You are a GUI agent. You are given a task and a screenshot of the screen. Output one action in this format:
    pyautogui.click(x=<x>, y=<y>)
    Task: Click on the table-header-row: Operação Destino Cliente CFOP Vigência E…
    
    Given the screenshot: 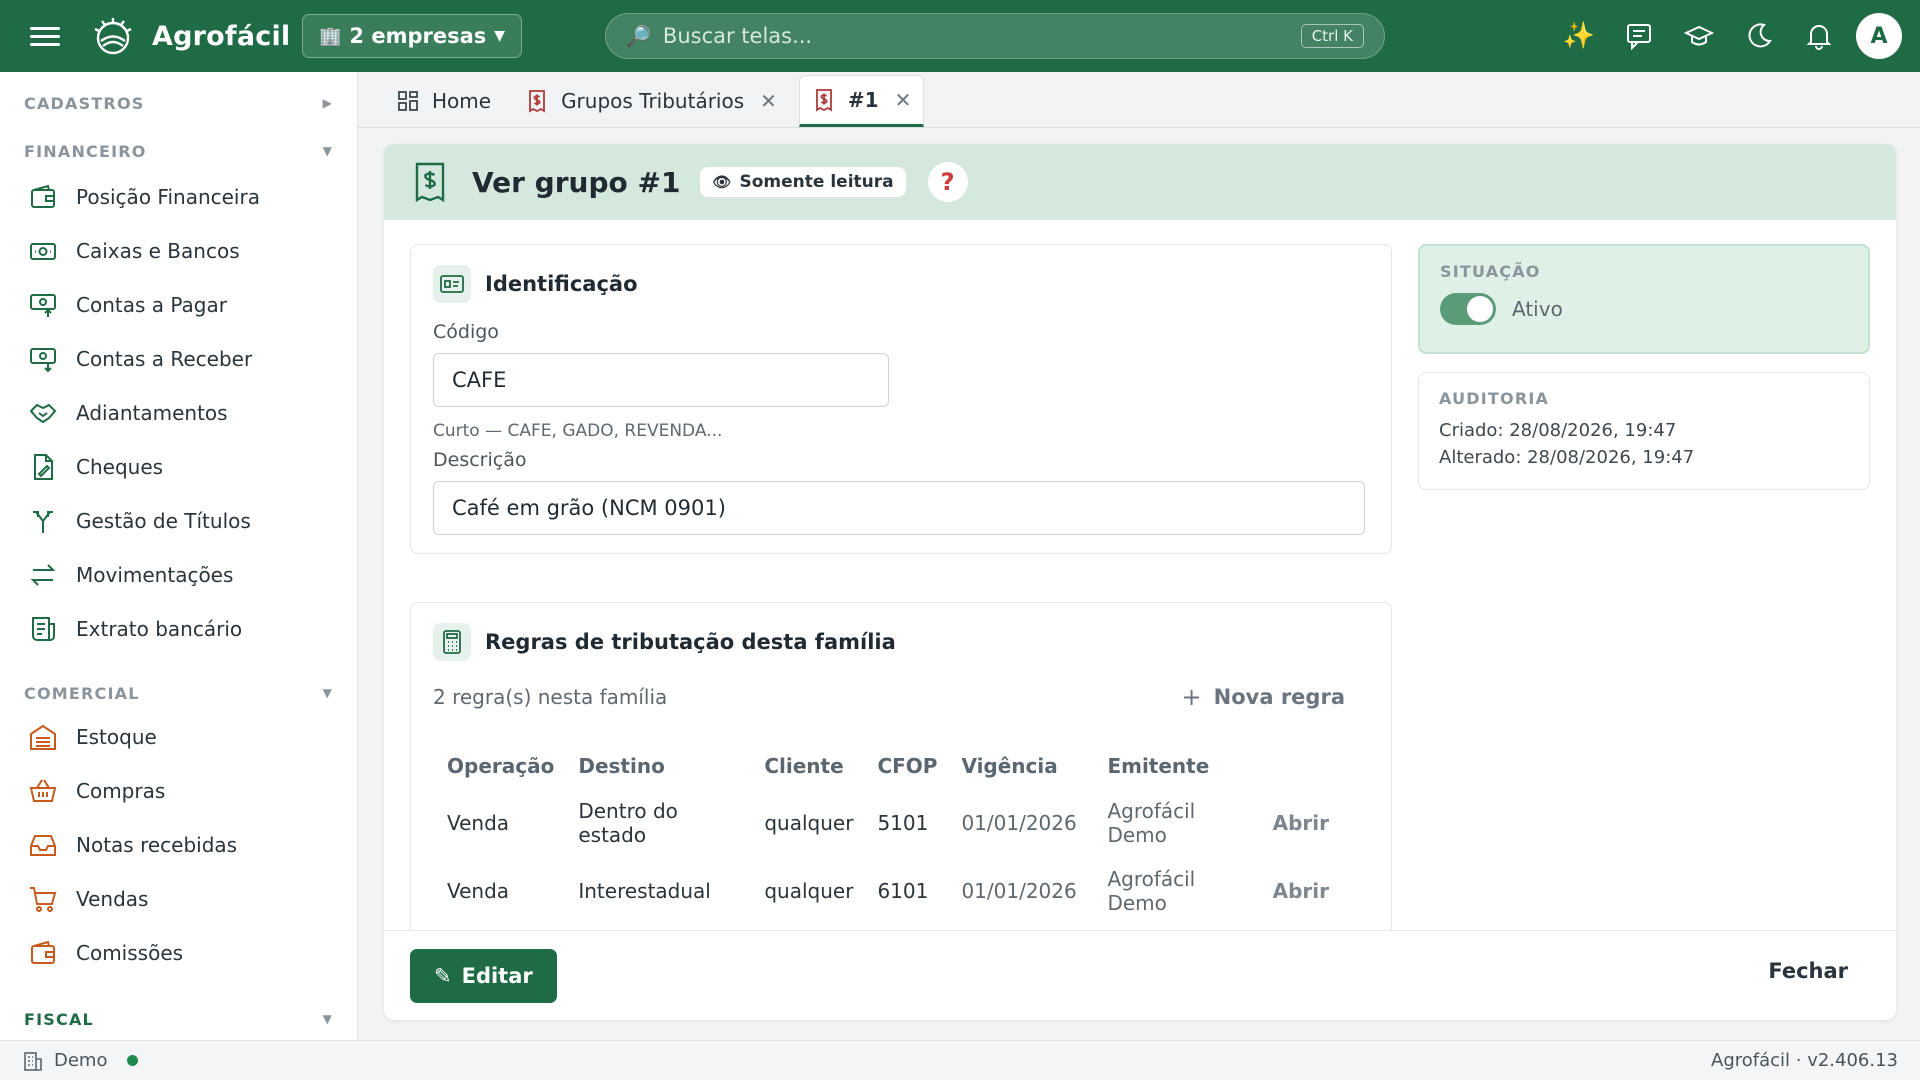 What is the action you would take?
    pyautogui.click(x=895, y=766)
    